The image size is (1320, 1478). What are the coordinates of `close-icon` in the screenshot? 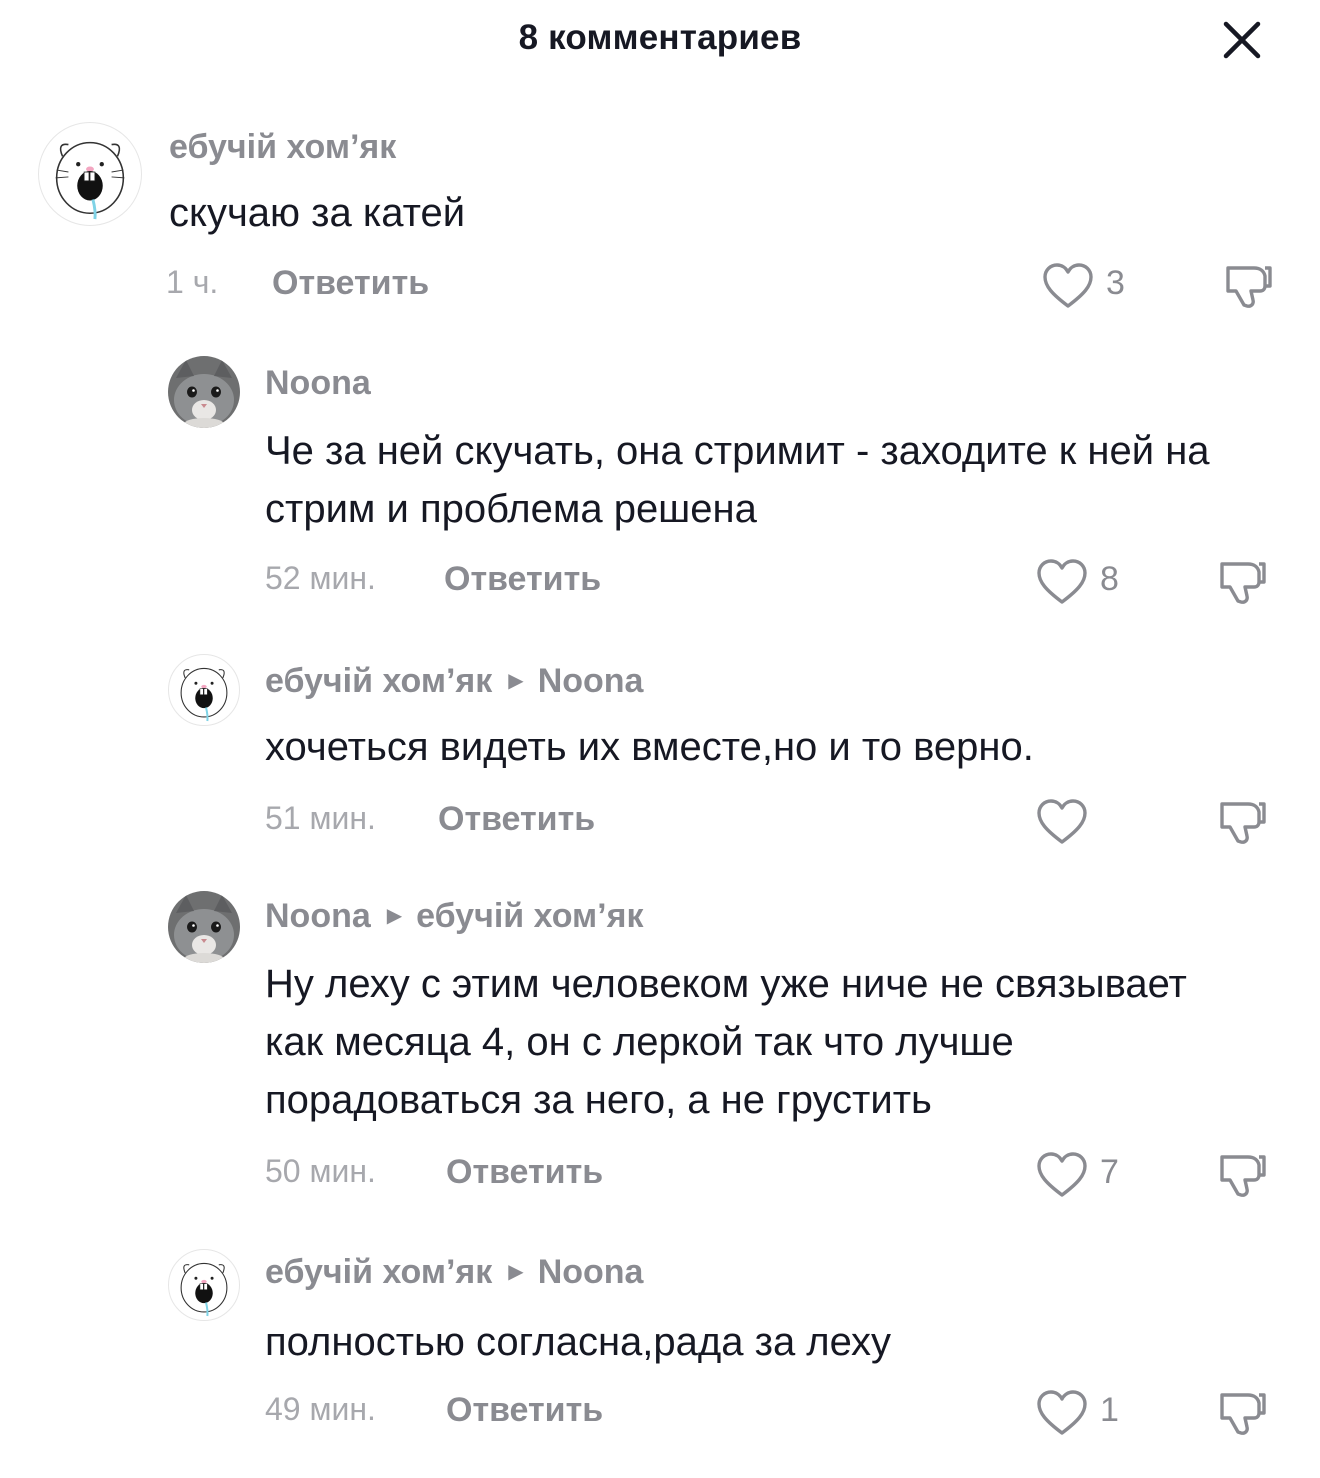 It's located at (1242, 40).